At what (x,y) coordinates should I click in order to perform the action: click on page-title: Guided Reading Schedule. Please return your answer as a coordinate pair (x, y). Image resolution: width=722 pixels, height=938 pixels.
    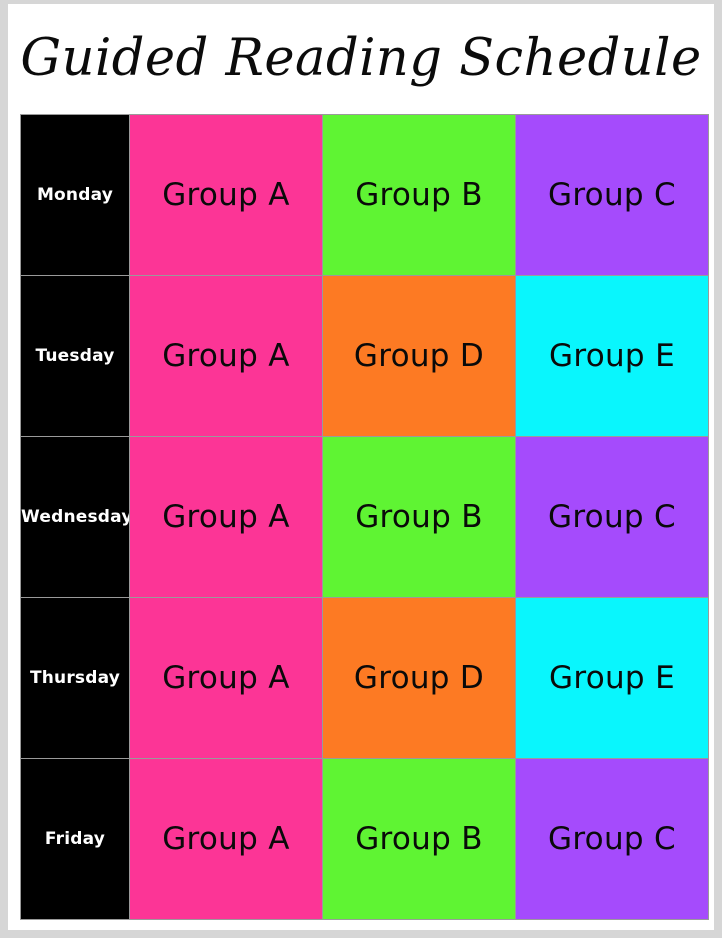
    Looking at the image, I should click on (361, 58).